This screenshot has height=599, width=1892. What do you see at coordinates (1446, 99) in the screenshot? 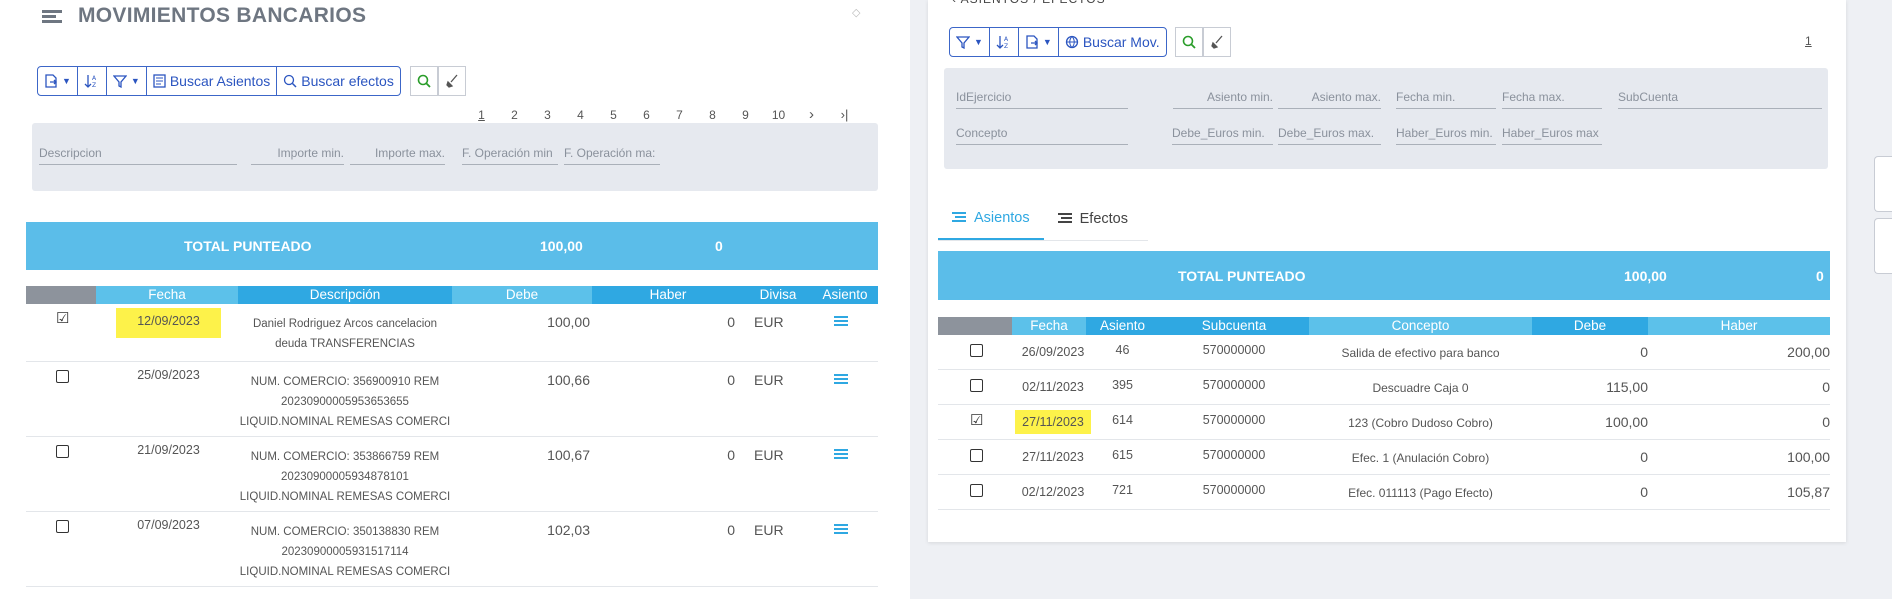
I see `fecha-min-input: Fecha min.` at bounding box center [1446, 99].